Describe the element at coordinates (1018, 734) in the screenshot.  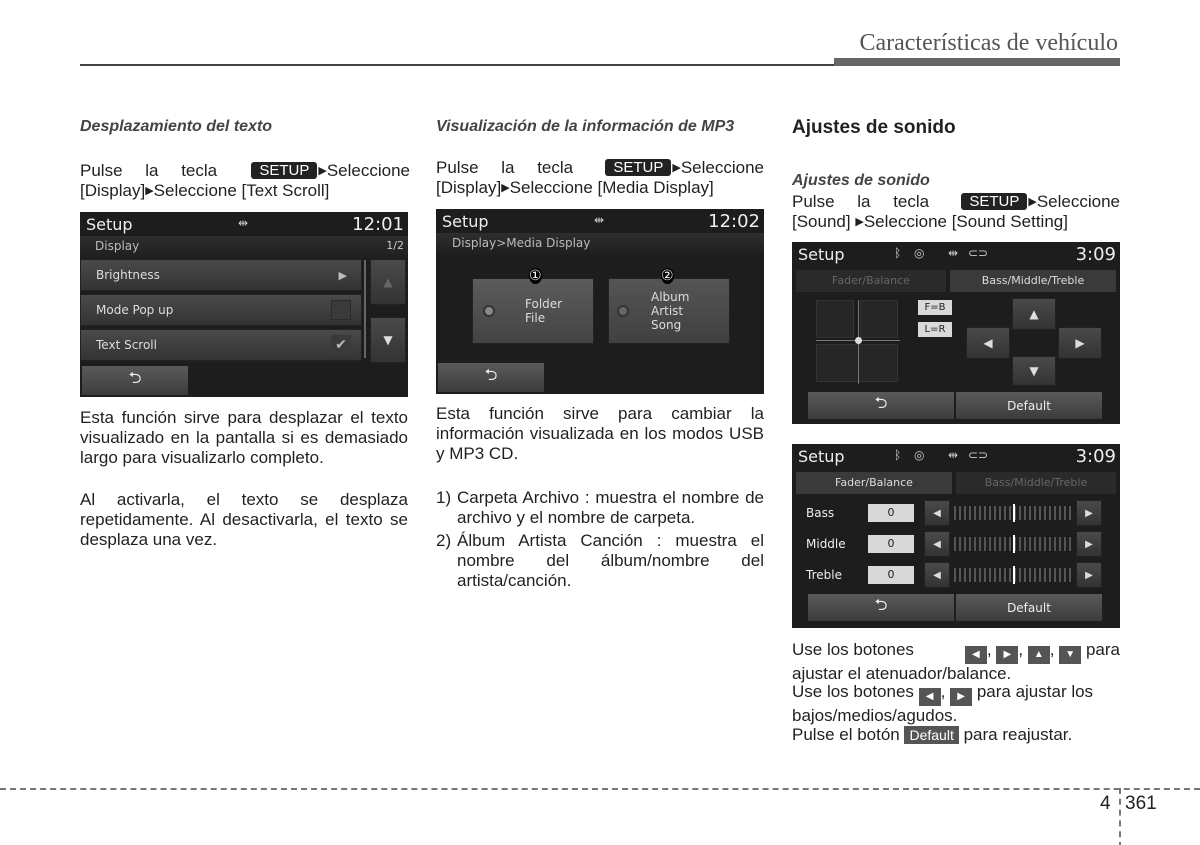
I see `usage-text: para reajustar.` at that location.